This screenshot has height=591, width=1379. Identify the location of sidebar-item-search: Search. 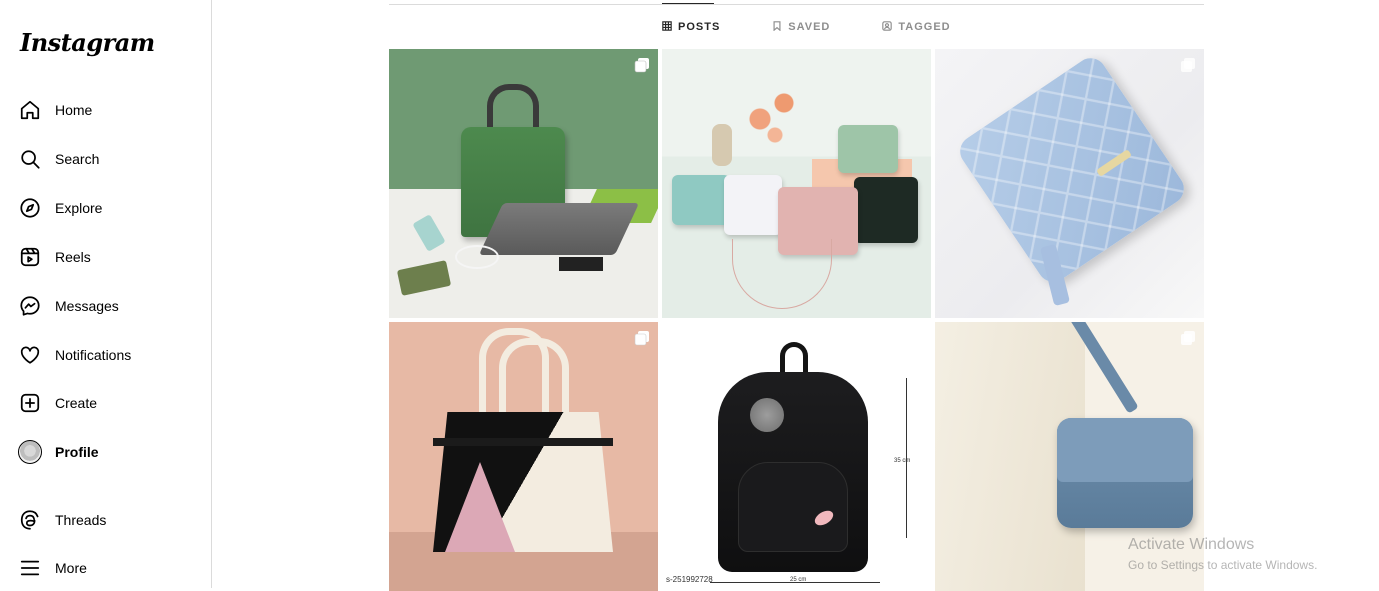
(108, 159).